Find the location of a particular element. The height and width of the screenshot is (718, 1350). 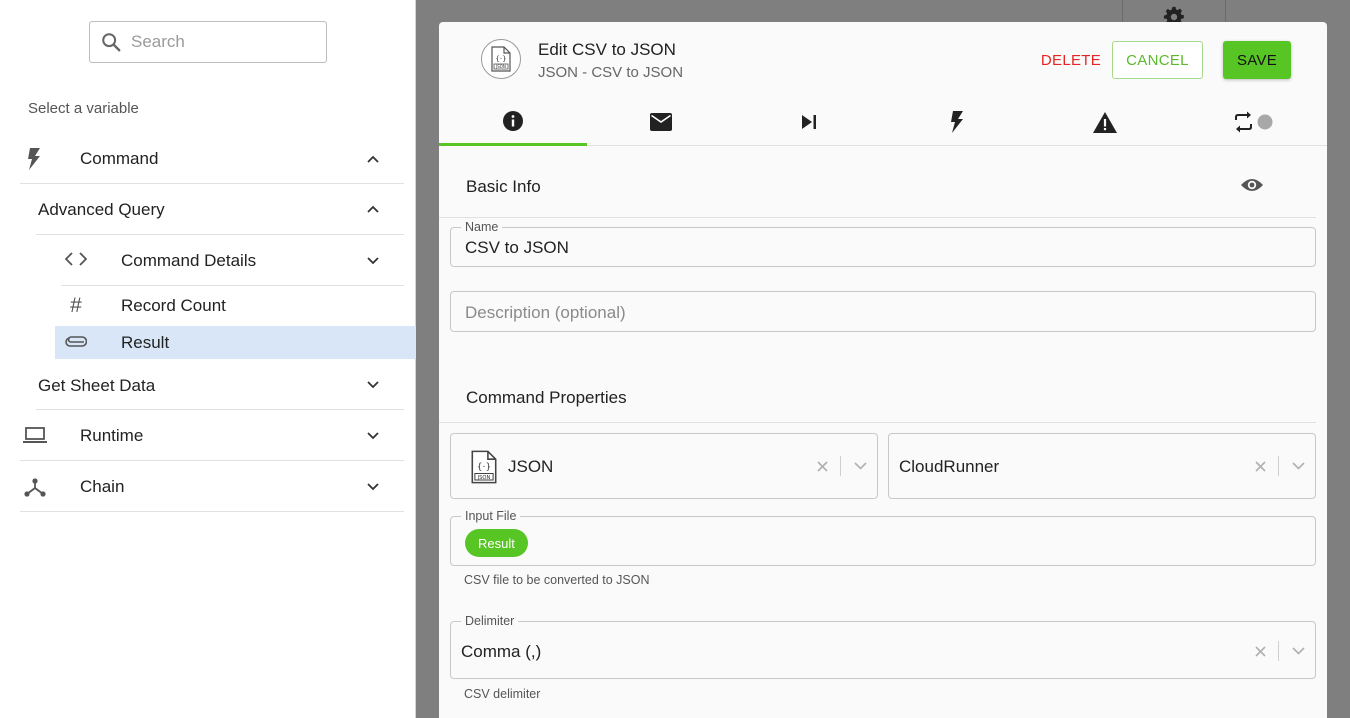

input-file-label: Input File is located at coordinates (491, 516).